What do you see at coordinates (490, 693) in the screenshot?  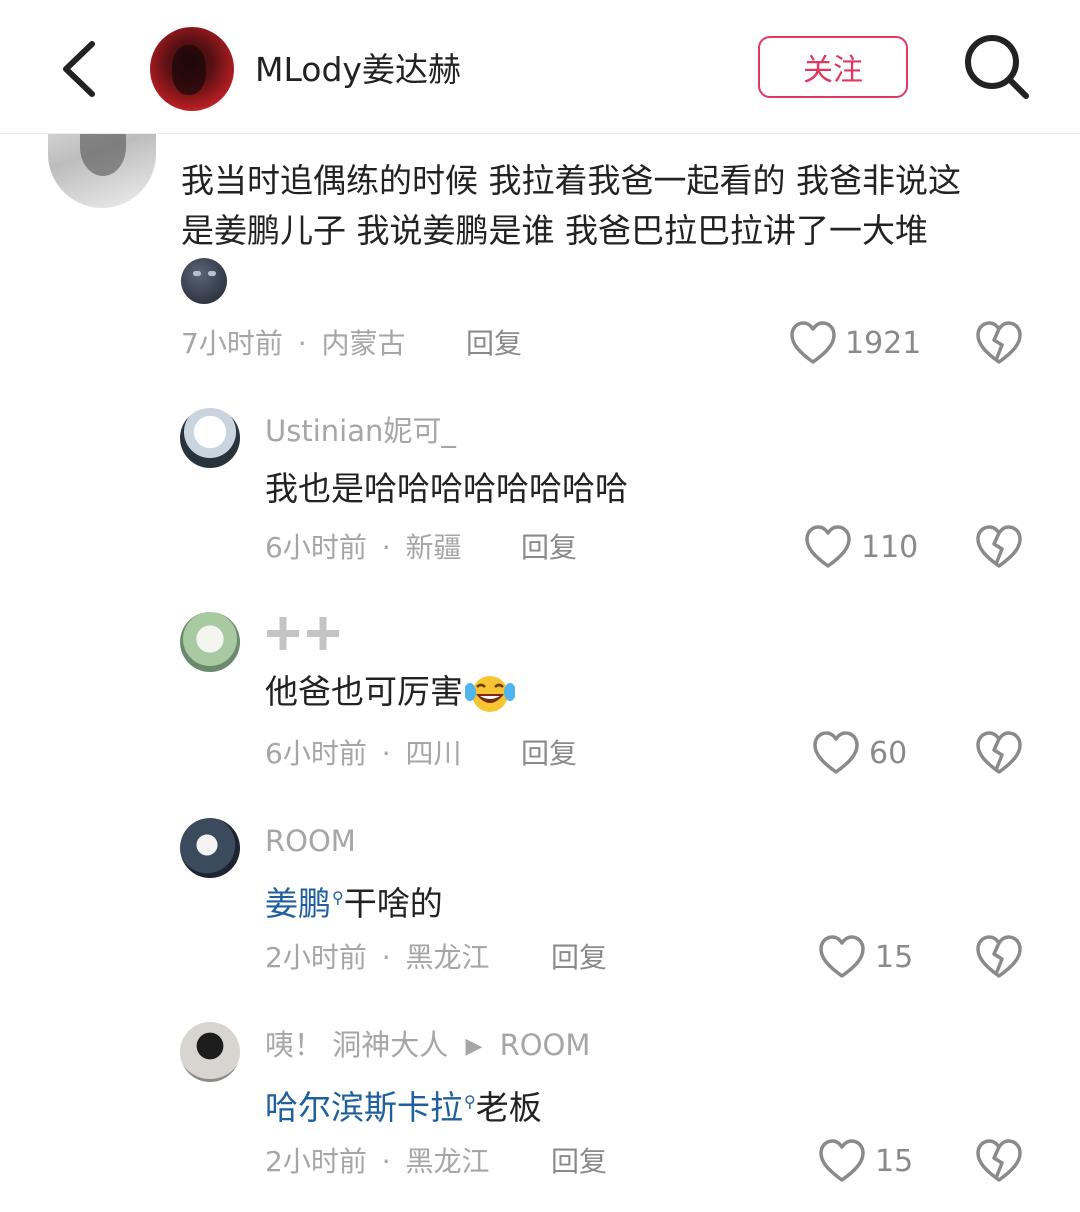 I see `laughing-tears-emoji` at bounding box center [490, 693].